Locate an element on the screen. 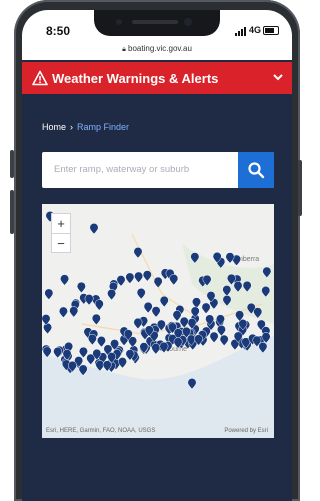  status-time: 8:50 is located at coordinates (58, 31).